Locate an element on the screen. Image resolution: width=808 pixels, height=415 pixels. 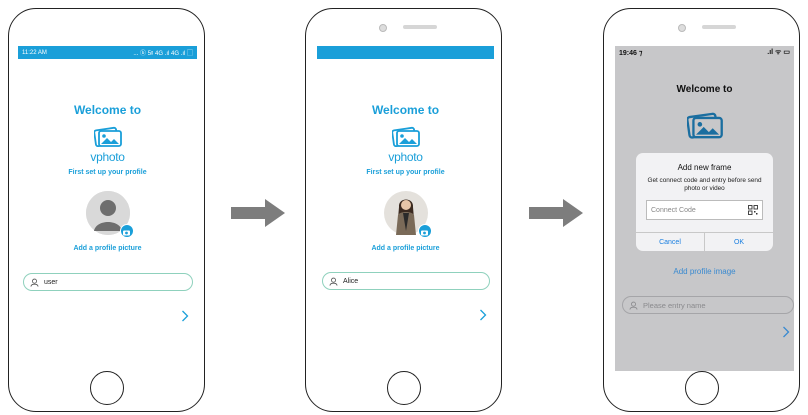
status-bar is located at coordinates (405, 52).